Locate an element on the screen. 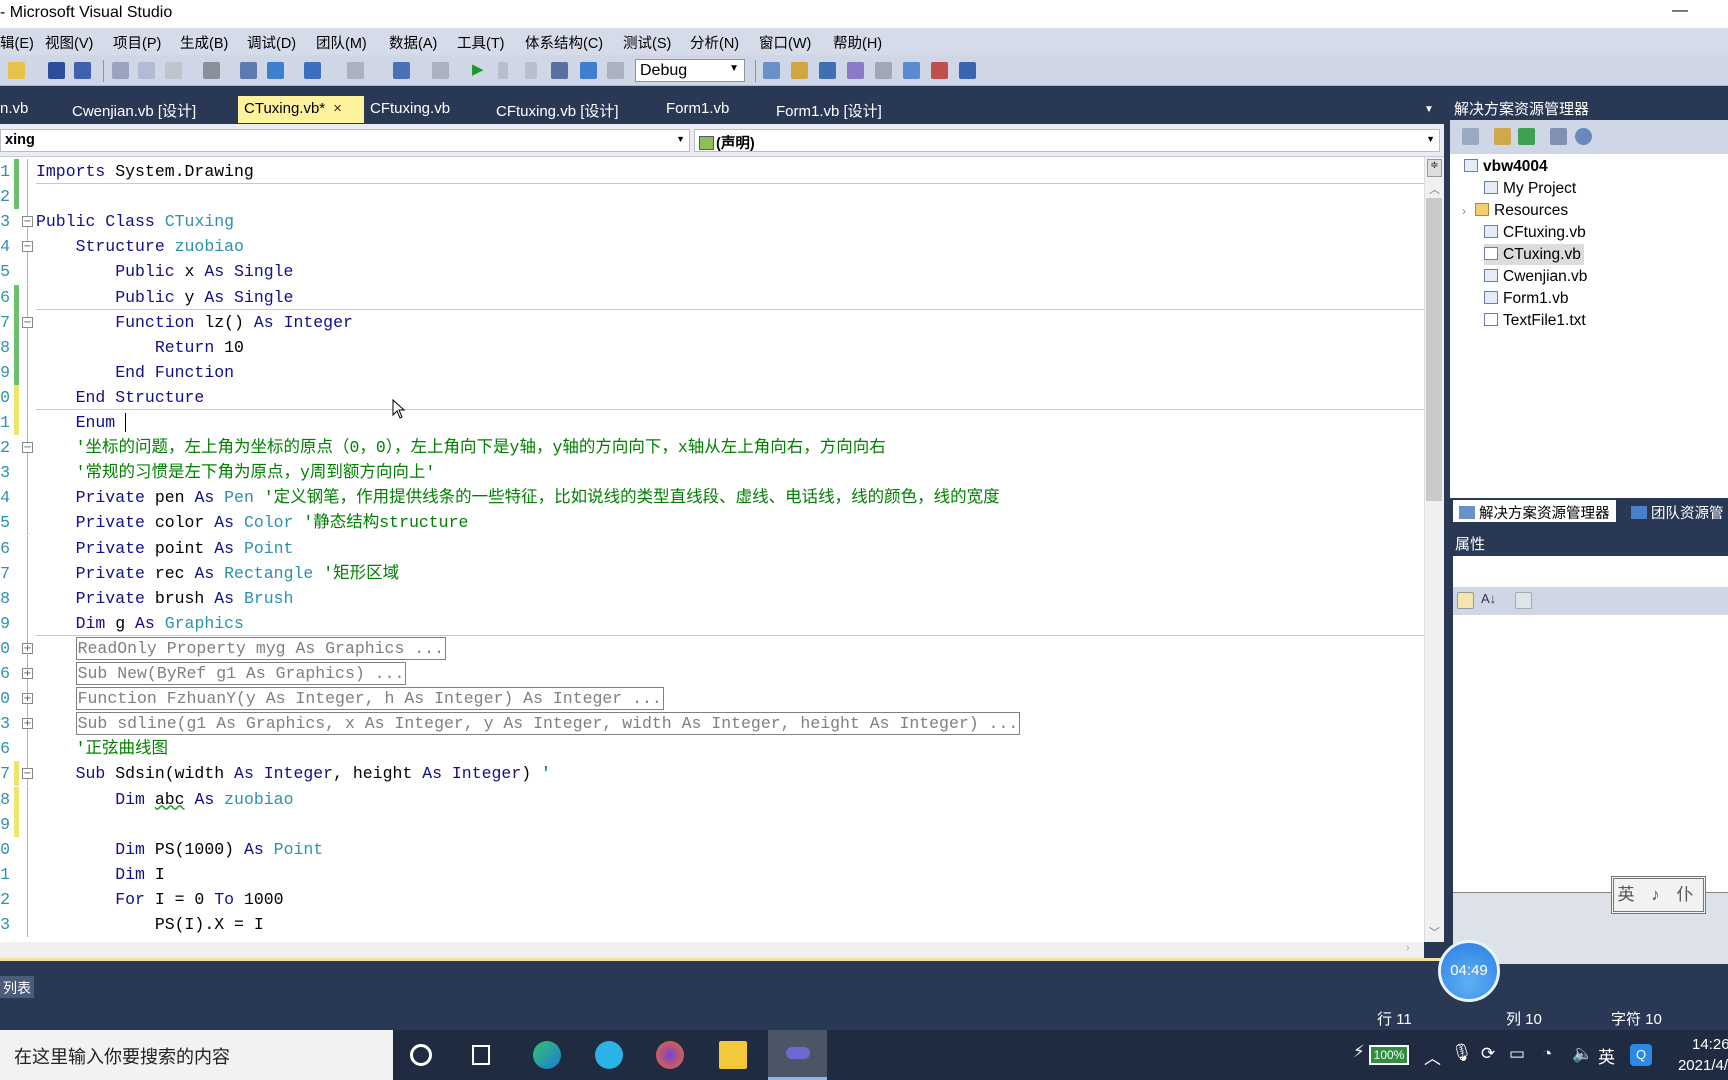 The width and height of the screenshot is (1728, 1080). microphone-icon: 🎙 is located at coordinates (1462, 1053).